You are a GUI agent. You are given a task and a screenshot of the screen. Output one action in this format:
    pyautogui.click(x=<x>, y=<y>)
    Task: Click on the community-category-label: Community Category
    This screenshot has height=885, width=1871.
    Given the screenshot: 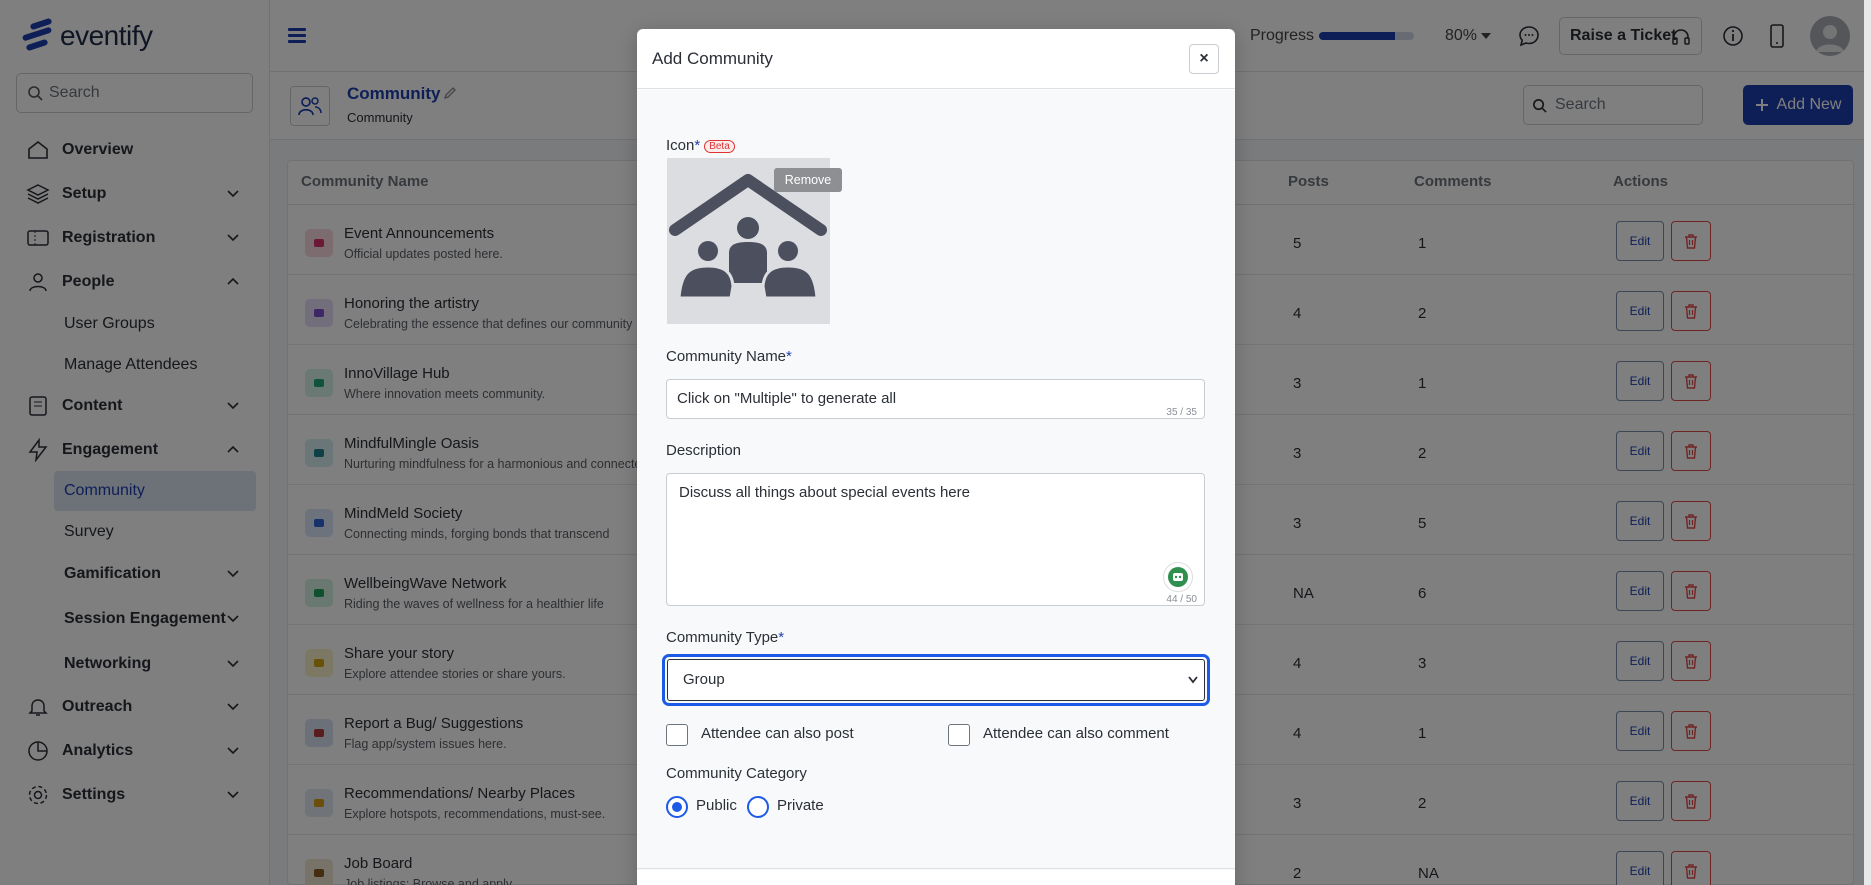 What is the action you would take?
    pyautogui.click(x=736, y=773)
    